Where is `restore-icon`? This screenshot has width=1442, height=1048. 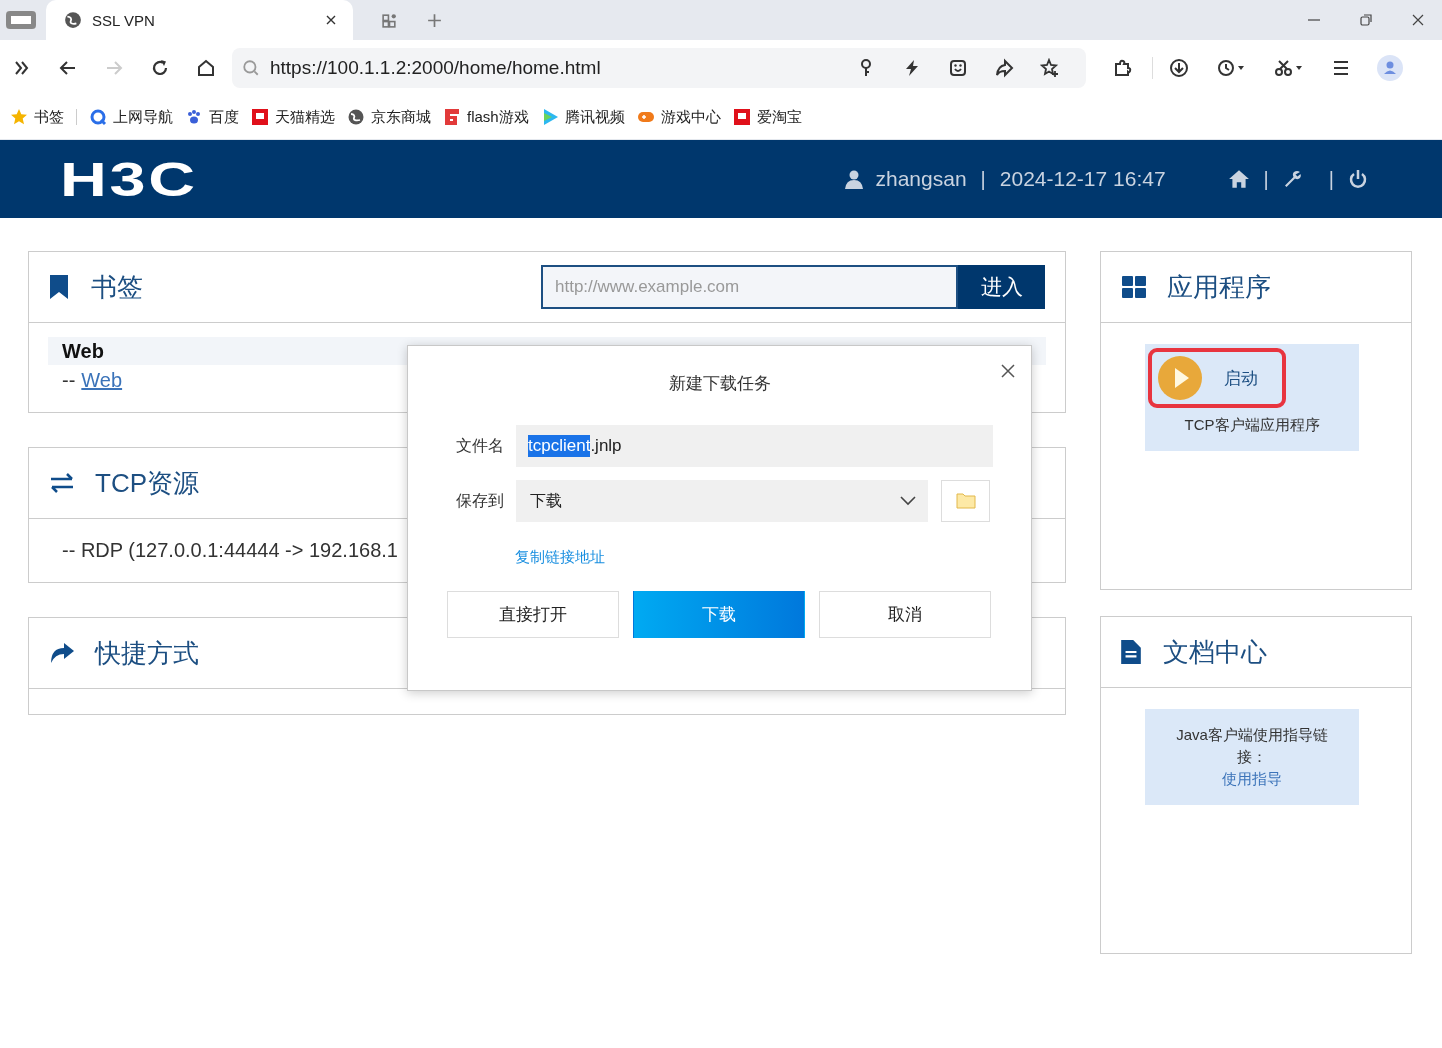
restore-icon is located at coordinates (1366, 20).